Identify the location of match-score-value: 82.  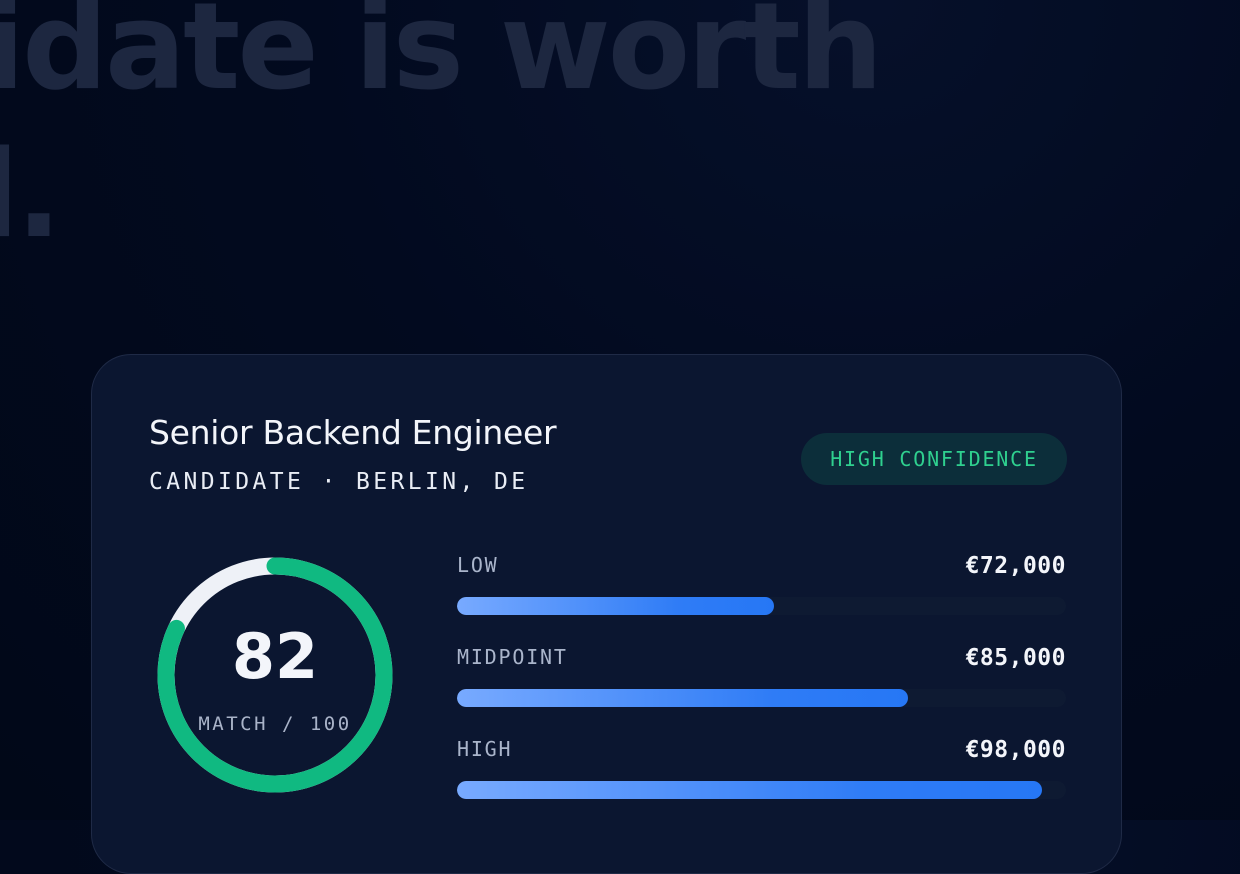
(275, 656).